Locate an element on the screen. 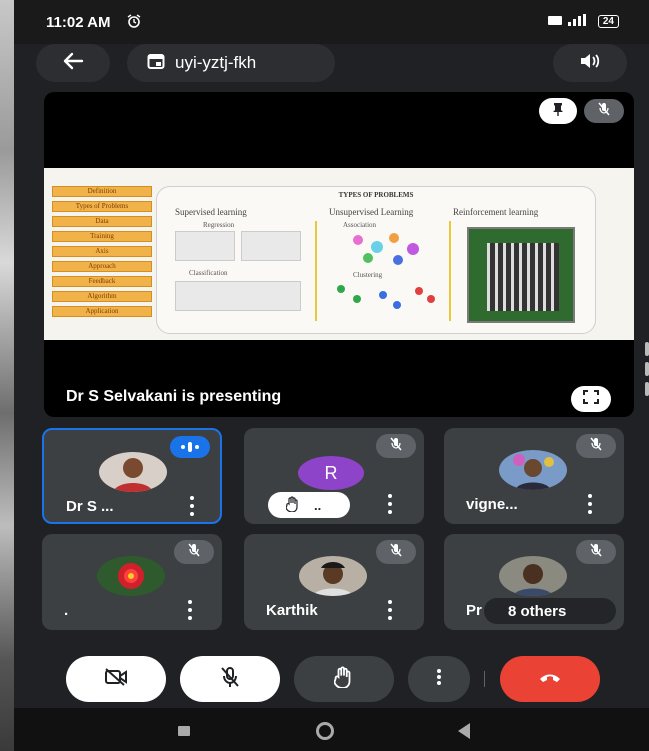  pin-button is located at coordinates (558, 111).